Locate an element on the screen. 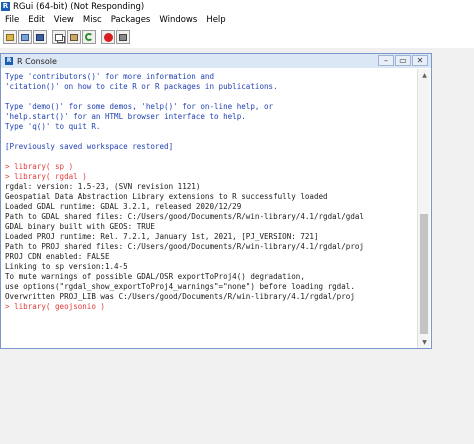 This screenshot has height=444, width=474. restore-button: ▭ is located at coordinates (403, 60).